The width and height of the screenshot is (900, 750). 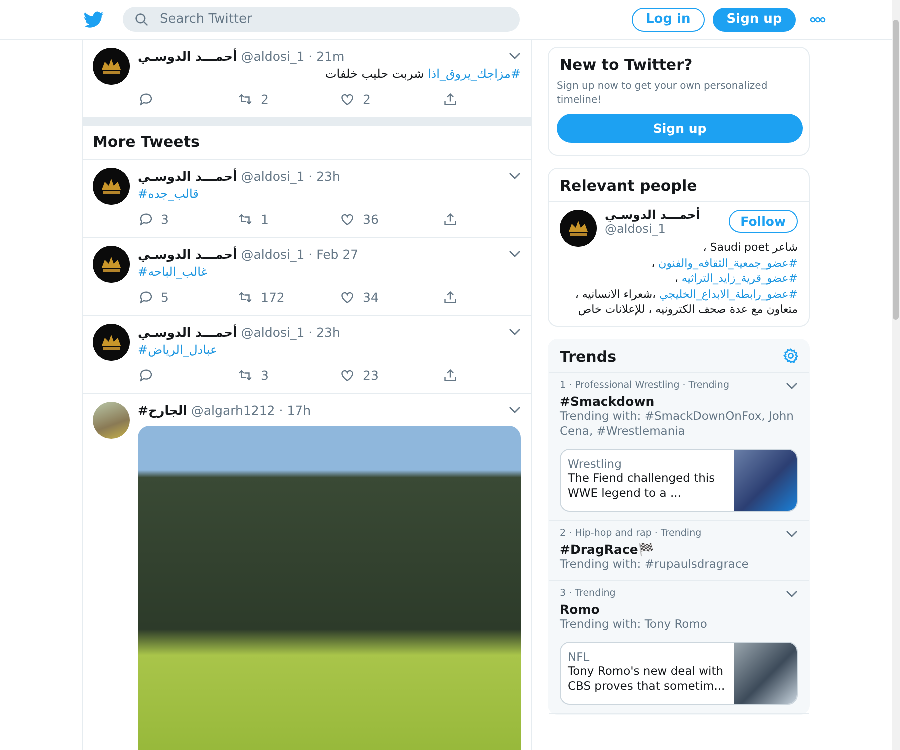 I want to click on user-bio: شاعر Saudi poet ، #عضو_جمعية_الثقافه_والفنون ، #عضو_قرية_زايد_التراثيه ، #عضو_رابطة_الابداع_الخليجي ،شعراء الانسانيه ، متعاون مع عدة صحف الكترونيه ، للإعلانات خاص, so click(x=686, y=279).